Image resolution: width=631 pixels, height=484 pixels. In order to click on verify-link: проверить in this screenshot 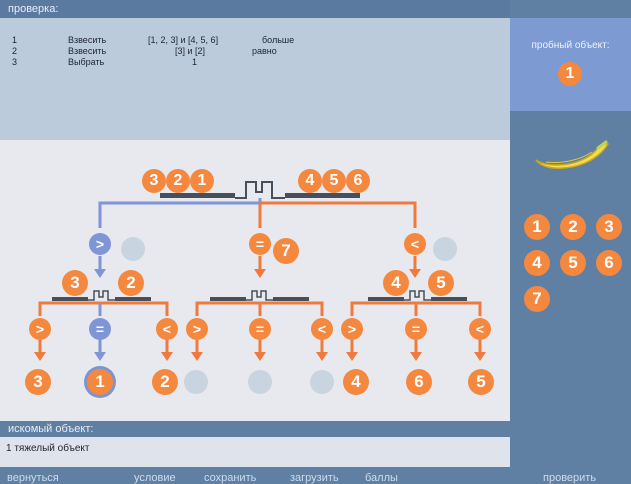, I will do `click(569, 478)`.